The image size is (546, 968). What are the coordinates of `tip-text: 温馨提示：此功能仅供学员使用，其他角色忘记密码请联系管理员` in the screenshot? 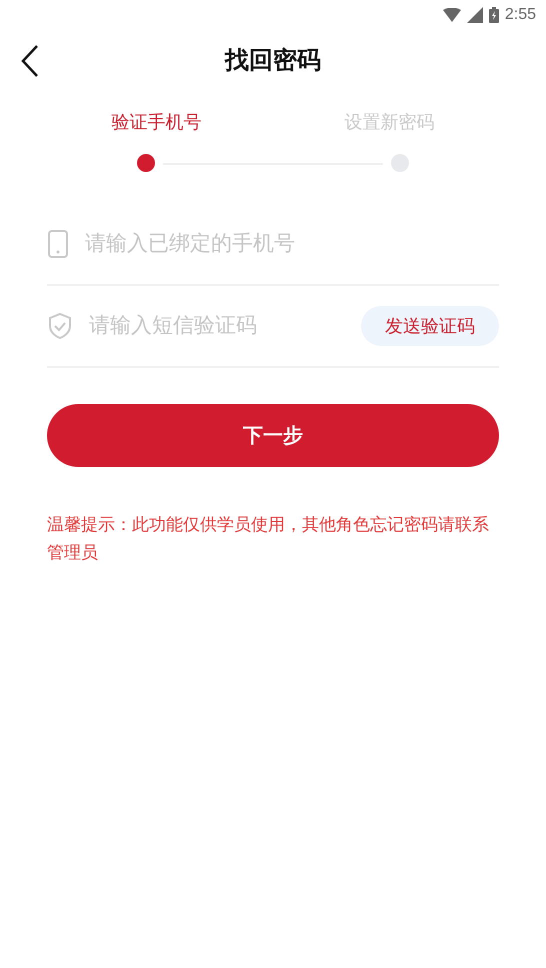 It's located at (268, 539).